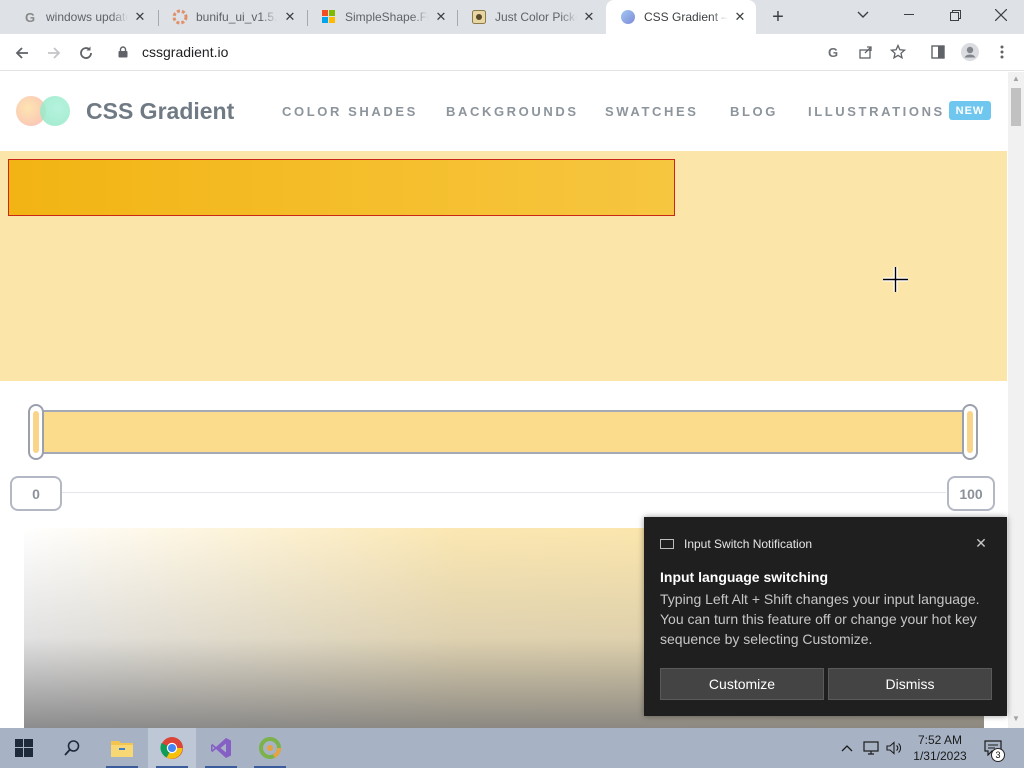  What do you see at coordinates (382, 17) in the screenshot?
I see `tab-simpleshape: SimpleShape.Fill ✕` at bounding box center [382, 17].